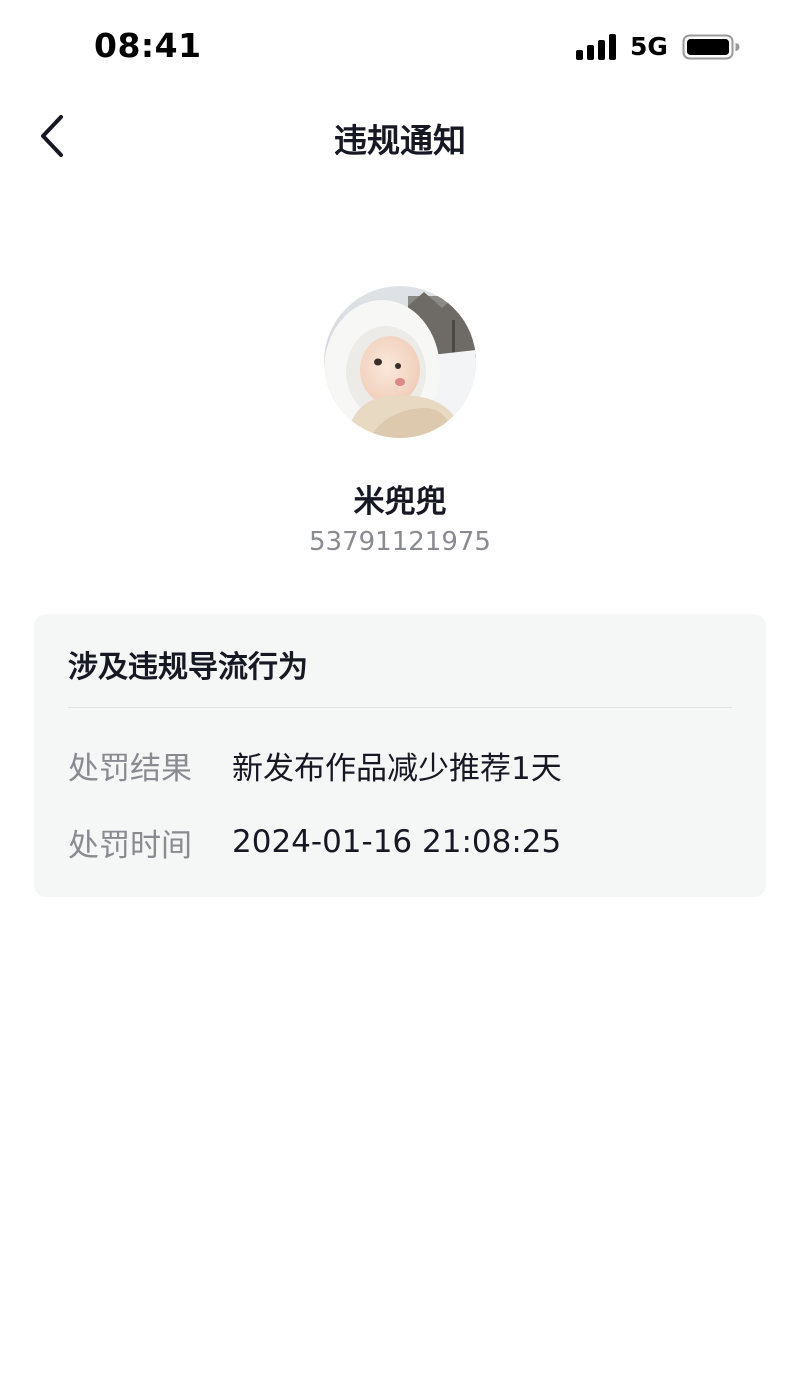 The width and height of the screenshot is (800, 1384). I want to click on penalty-result-value: 新发布作品减少推荐1天, so click(397, 768).